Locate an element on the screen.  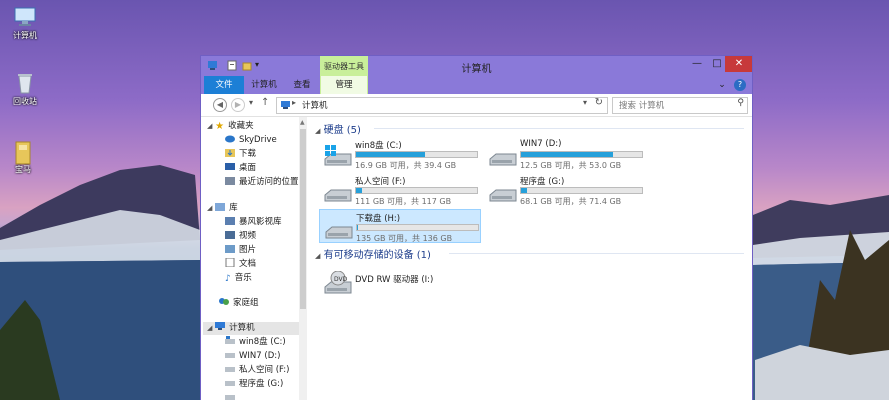
window-title: 计算机 is located at coordinates (476, 69).